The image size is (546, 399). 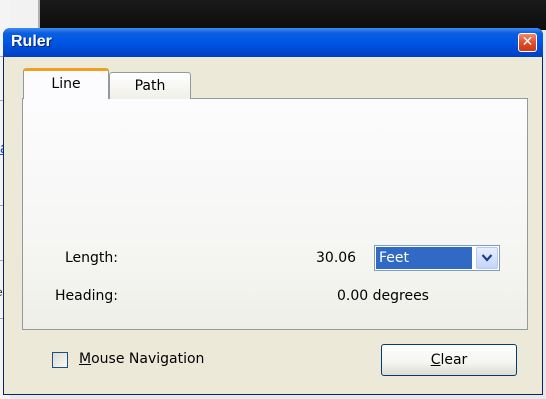 I want to click on length-label: Length:, so click(x=92, y=258).